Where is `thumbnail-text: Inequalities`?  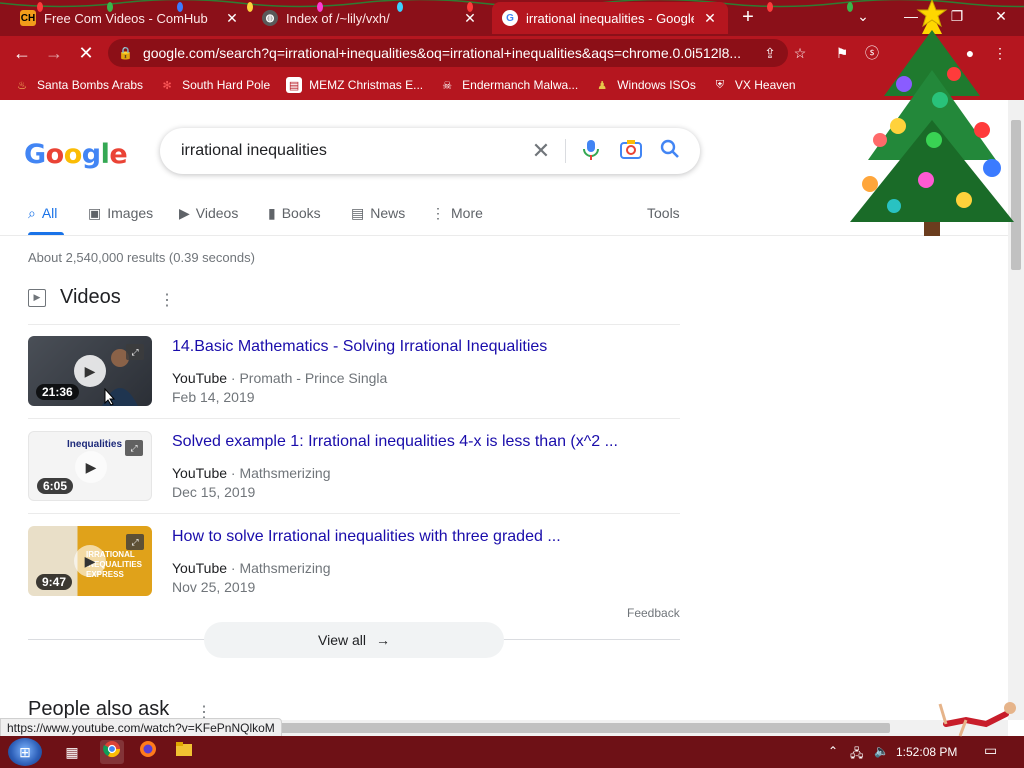
thumbnail-text: Inequalities is located at coordinates (95, 444).